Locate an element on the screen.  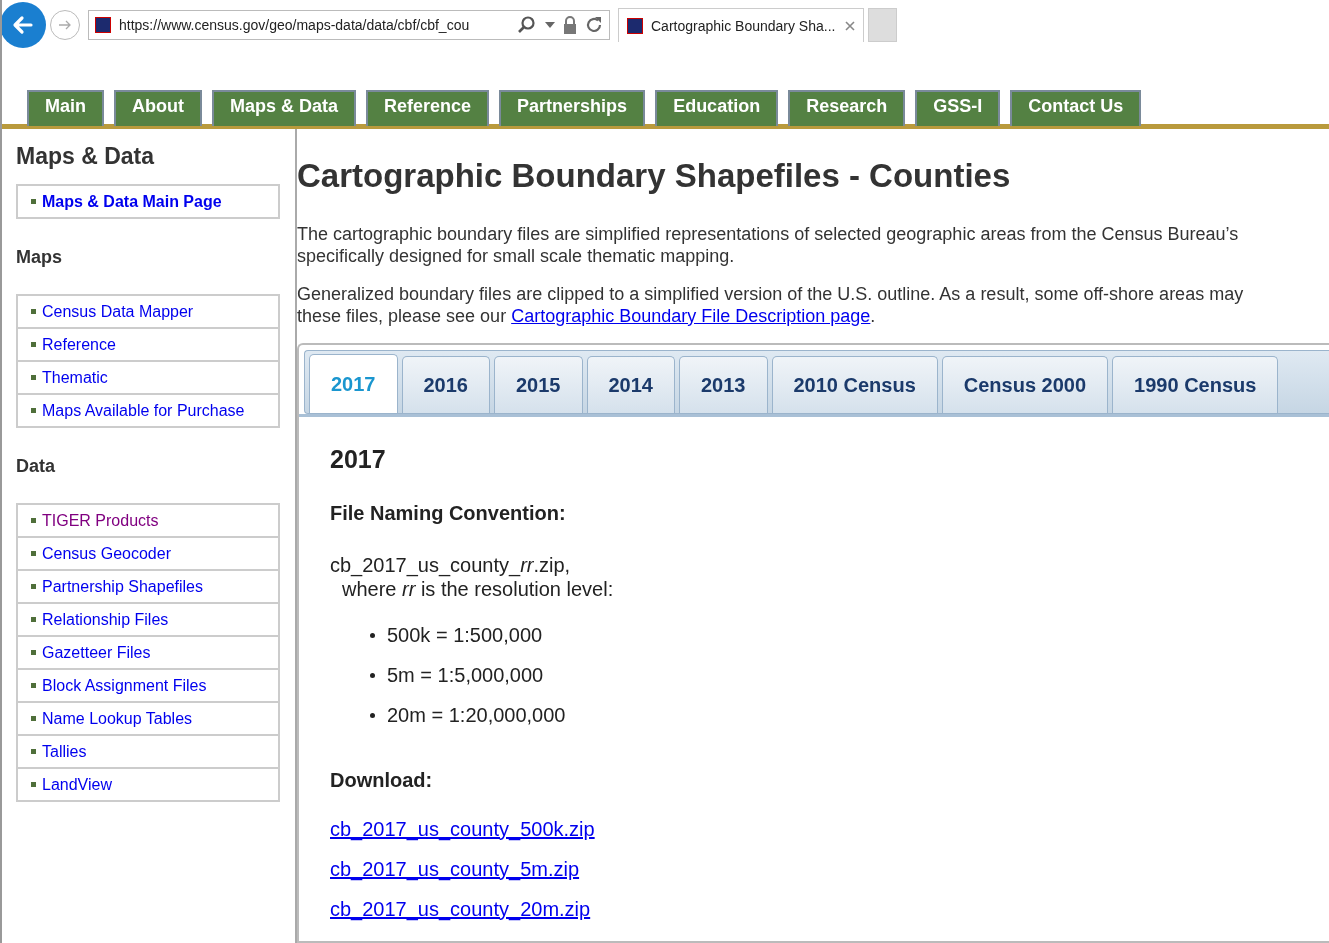
year-tab: 2010 Census is located at coordinates (854, 384).